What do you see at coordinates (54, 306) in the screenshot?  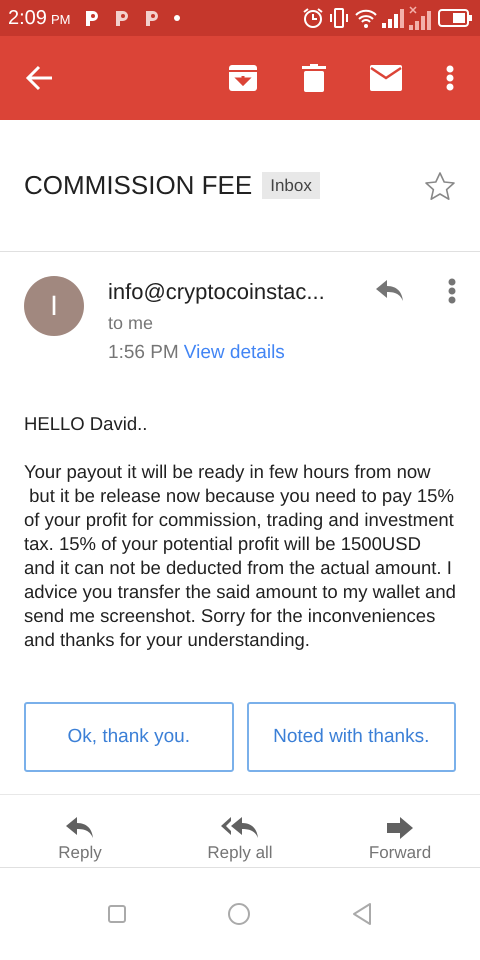 I see `sender-avatar: I` at bounding box center [54, 306].